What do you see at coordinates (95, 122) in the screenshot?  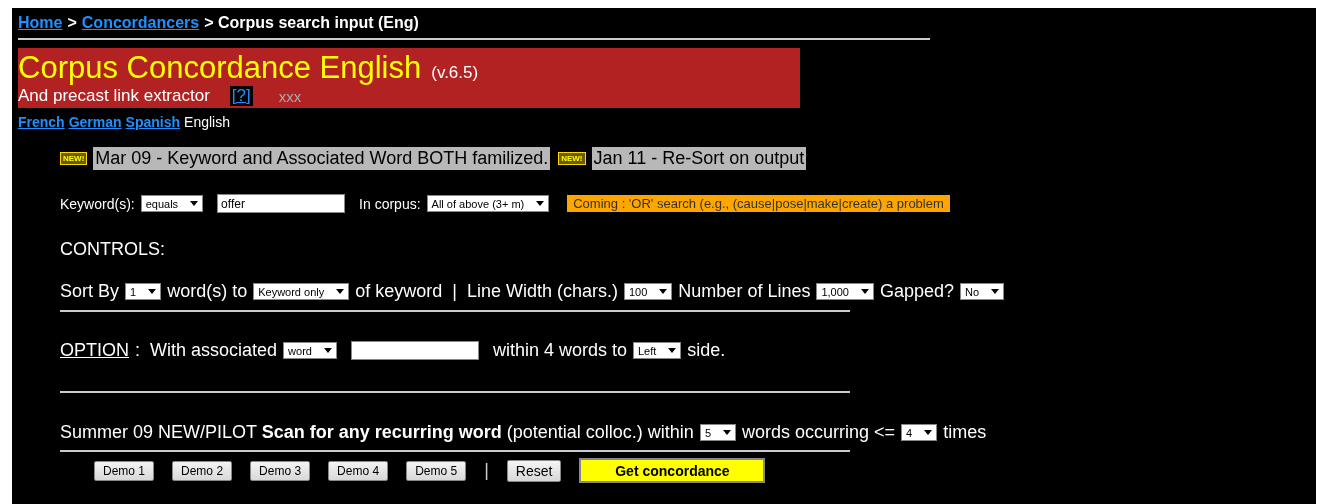 I see `language-link: German` at bounding box center [95, 122].